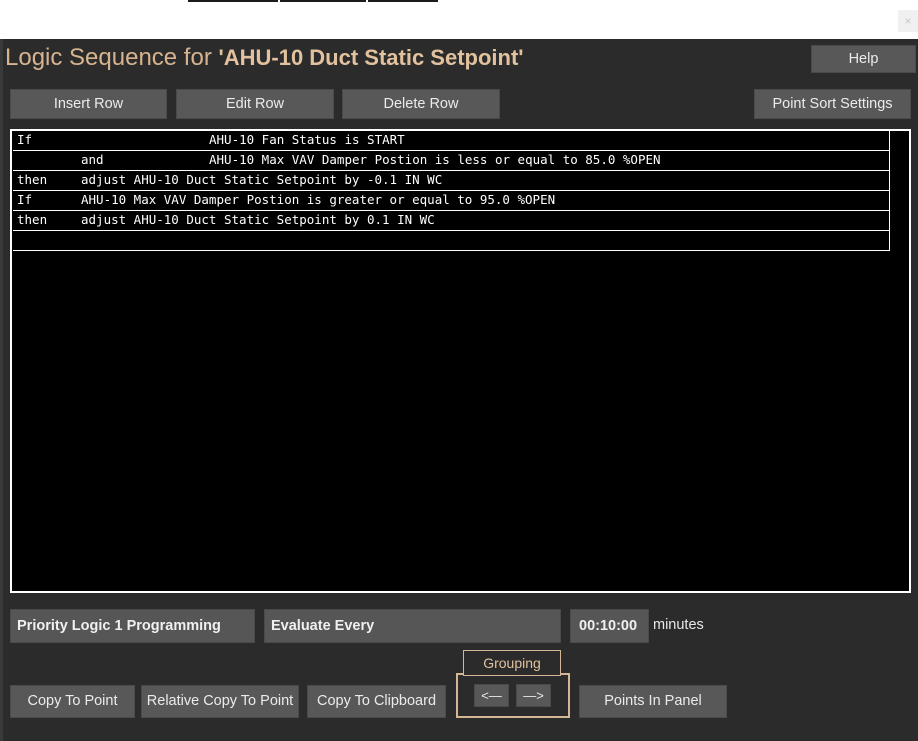  I want to click on logic-statement: AHU-10 Fan Status is START, so click(307, 139).